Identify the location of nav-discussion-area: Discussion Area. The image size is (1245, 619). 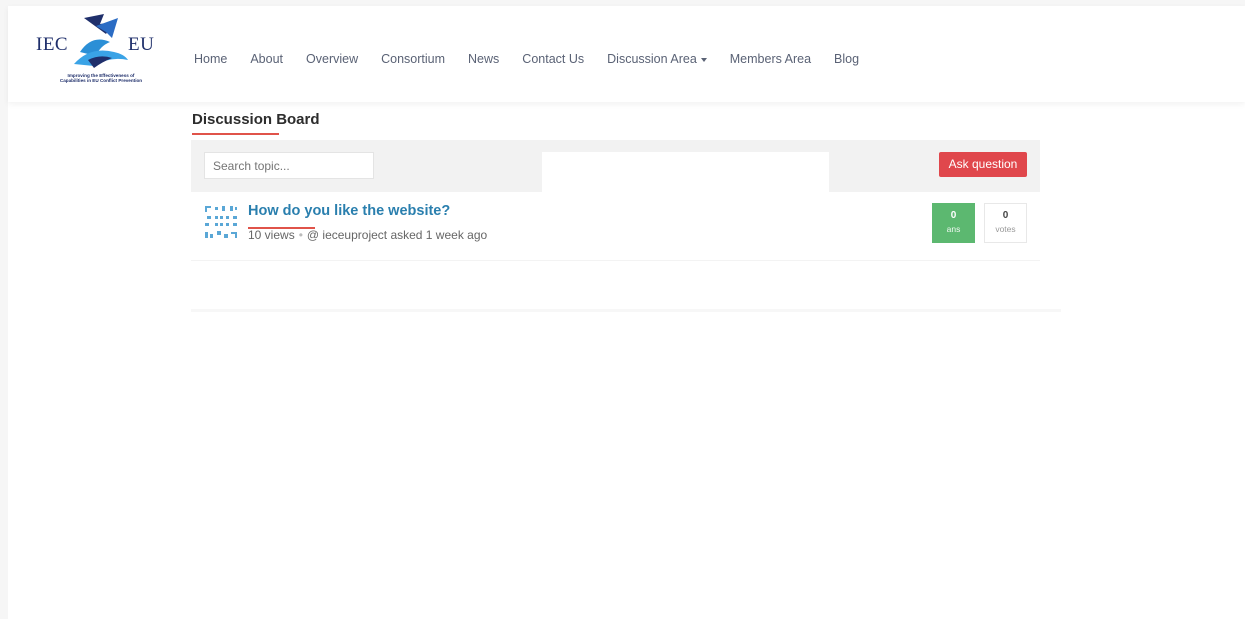
(657, 59).